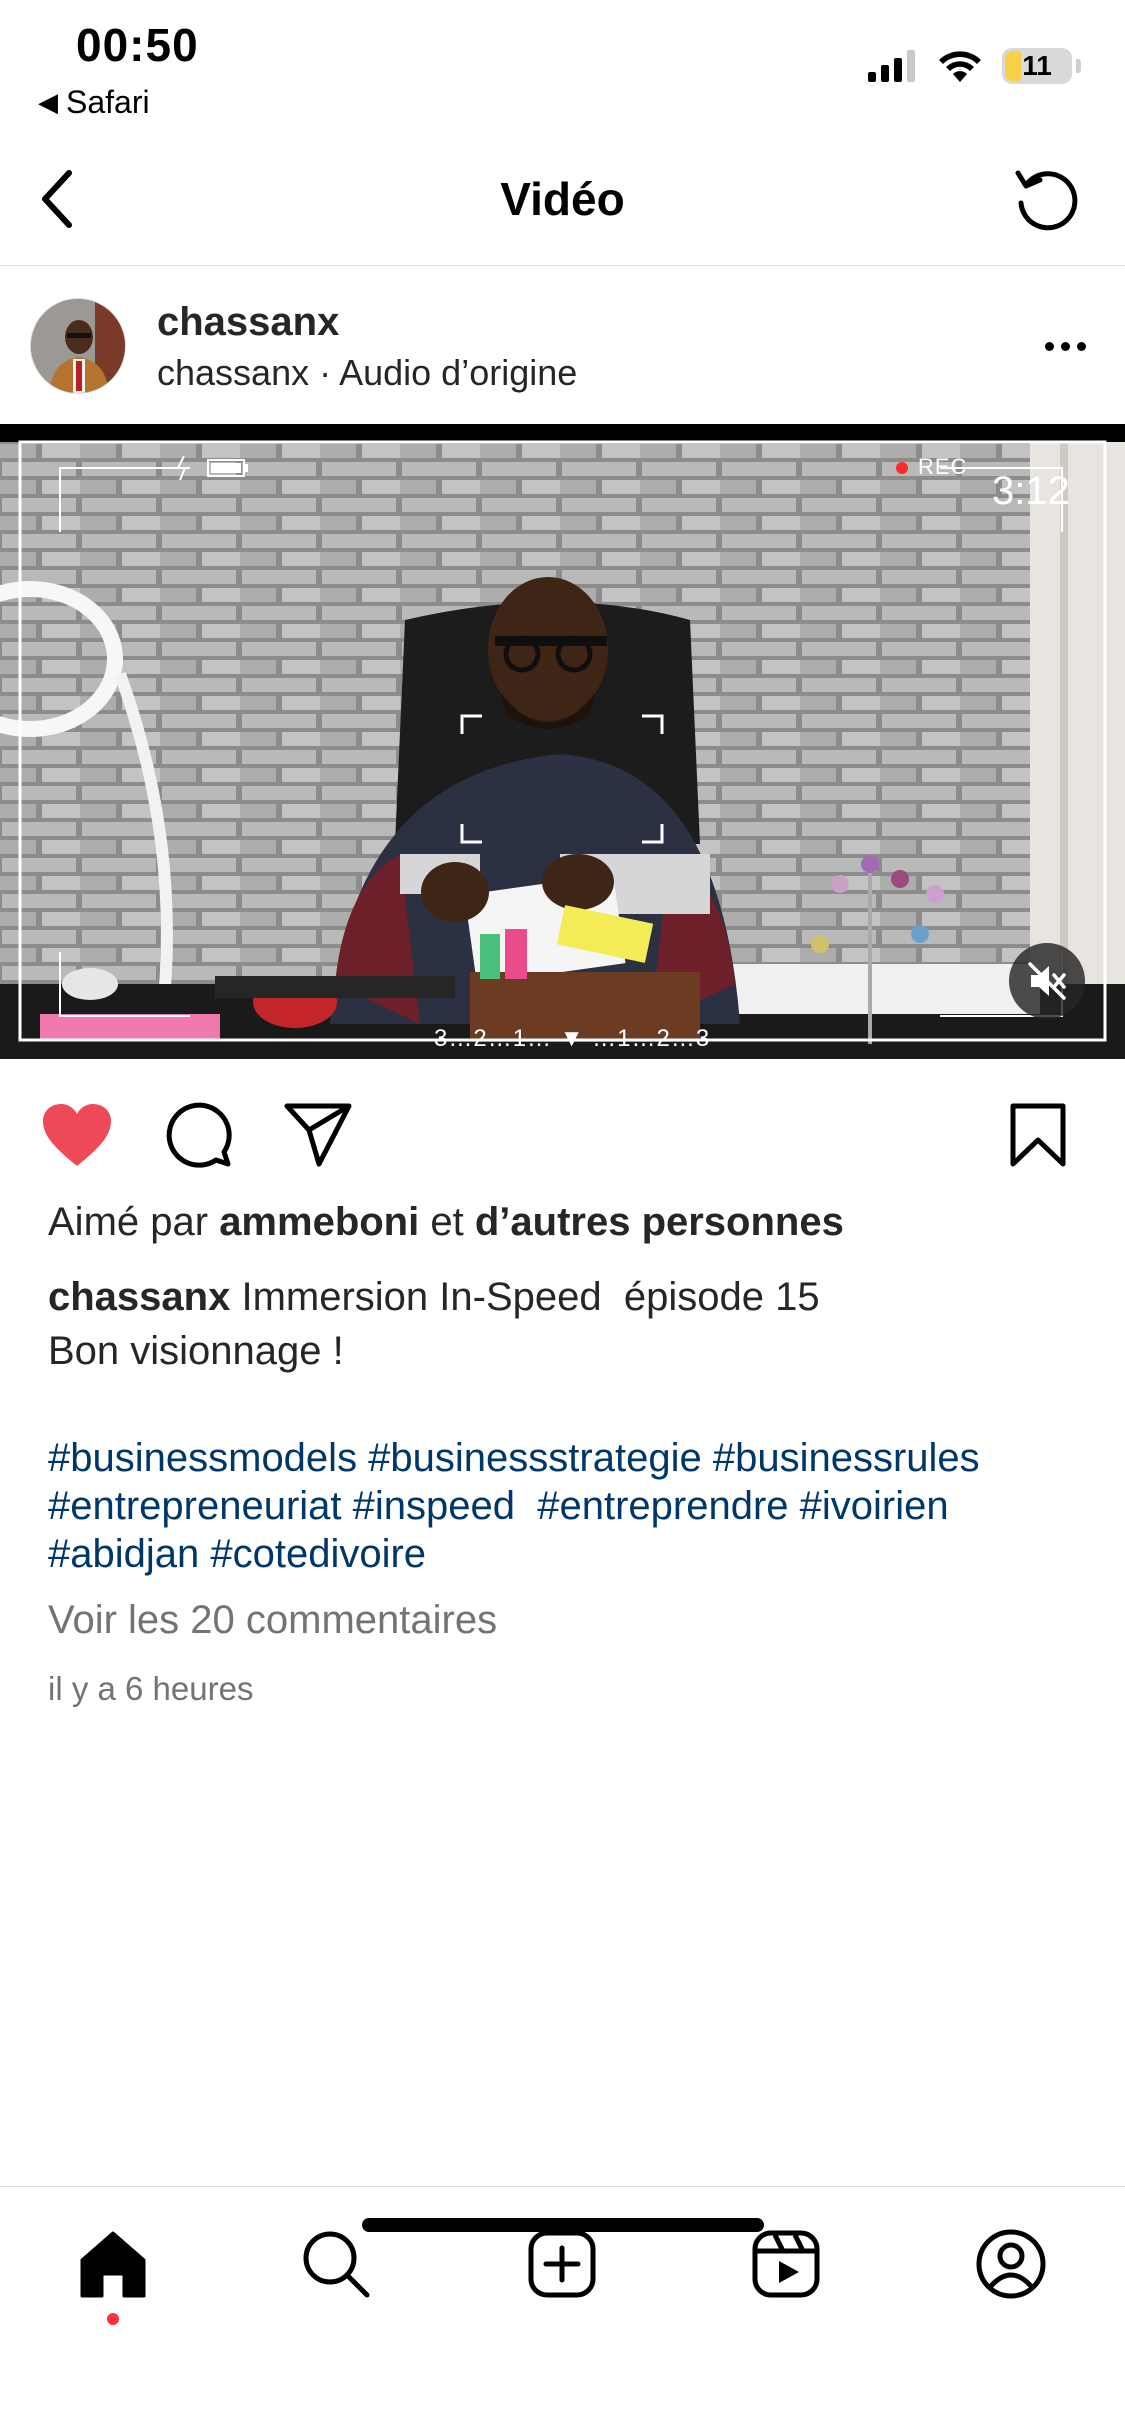 The height and width of the screenshot is (2436, 1125). Describe the element at coordinates (562, 65) in the screenshot. I see `status-bar: 00:50 ◀ Safari 11` at that location.